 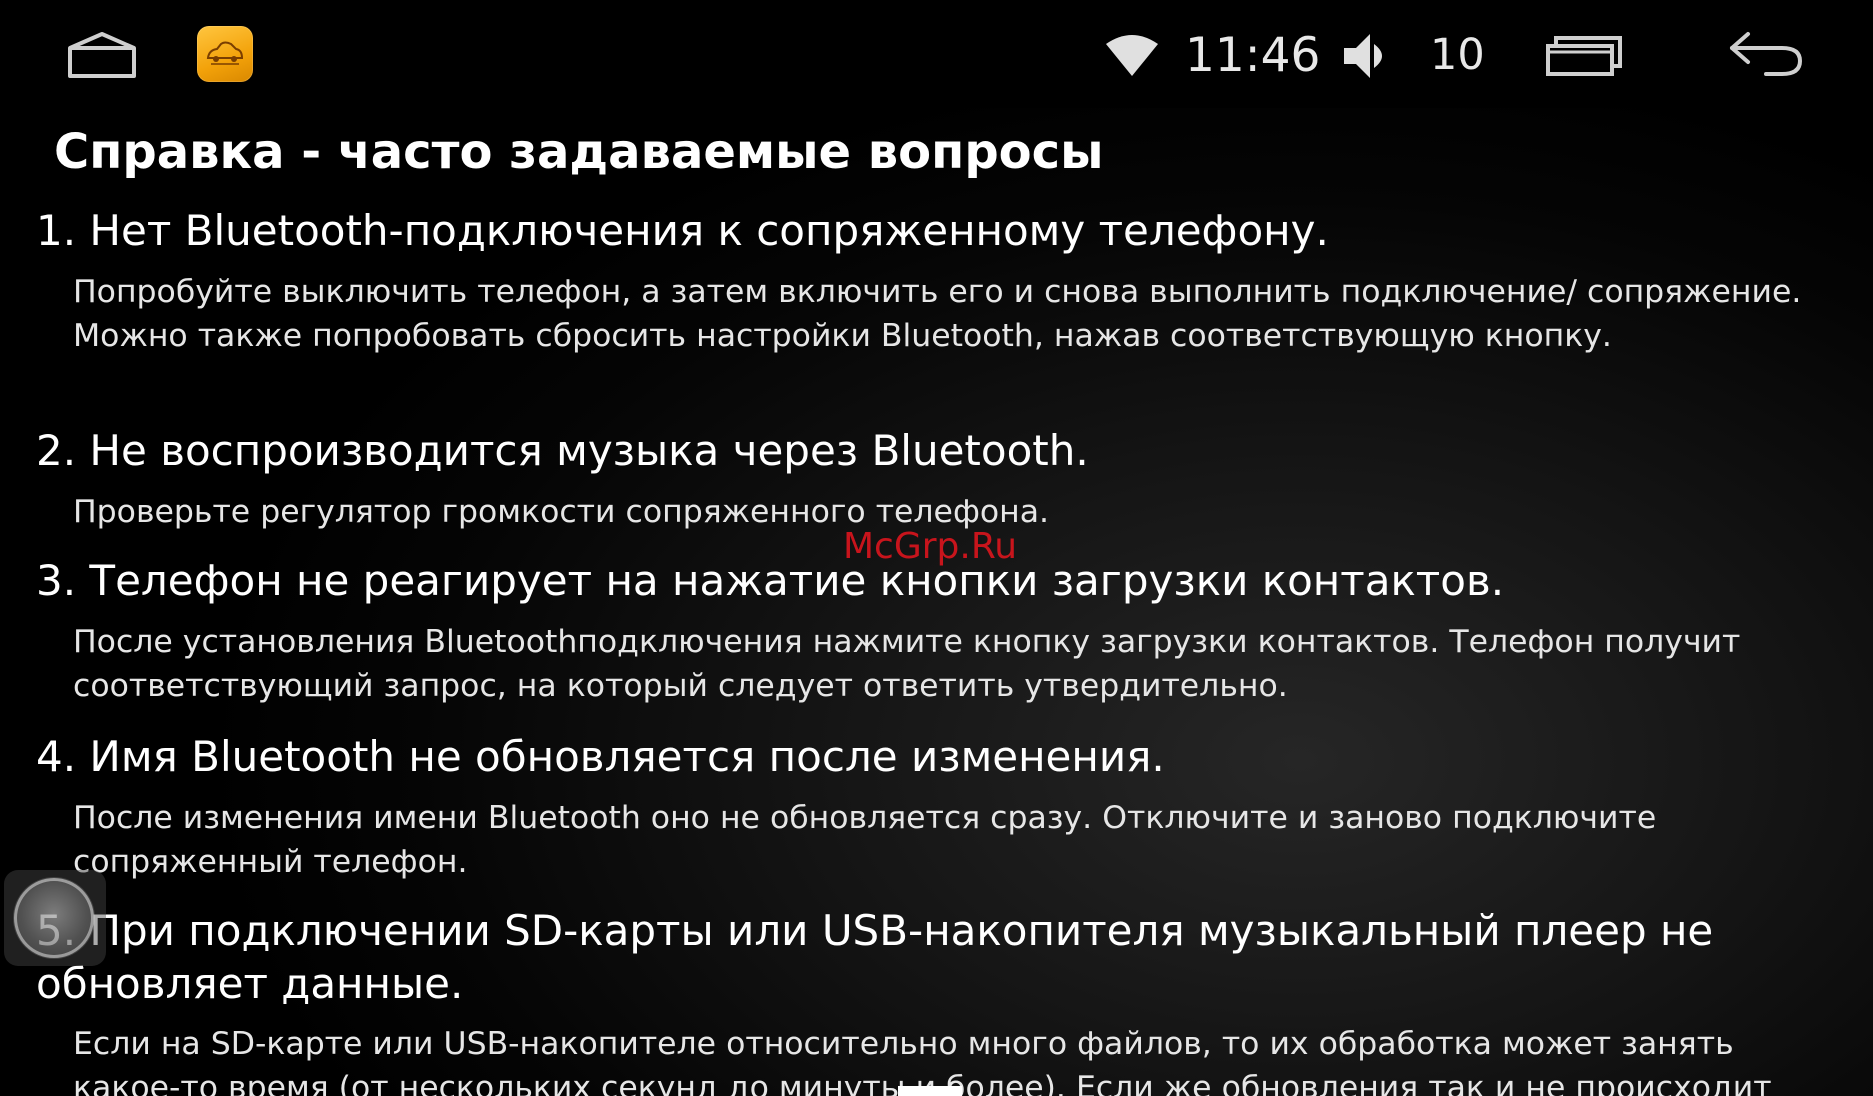 What do you see at coordinates (936, 54) in the screenshot?
I see `status-bar: 11:46 10` at bounding box center [936, 54].